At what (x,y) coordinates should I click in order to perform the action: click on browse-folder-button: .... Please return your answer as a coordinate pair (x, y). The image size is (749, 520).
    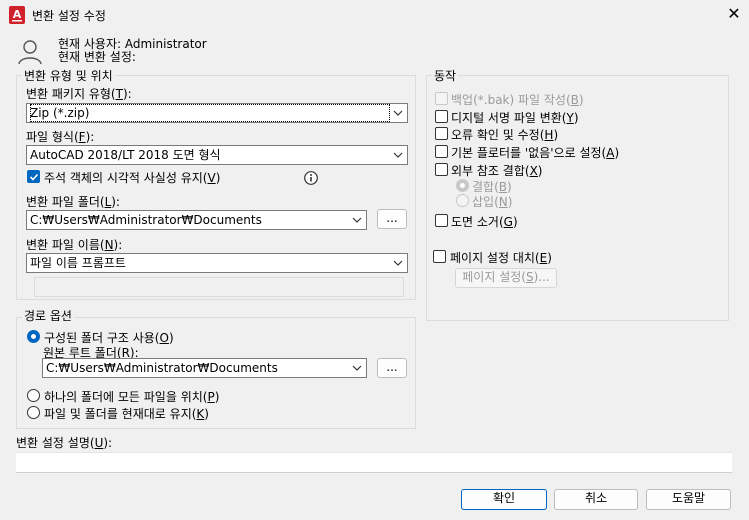
    Looking at the image, I should click on (392, 219).